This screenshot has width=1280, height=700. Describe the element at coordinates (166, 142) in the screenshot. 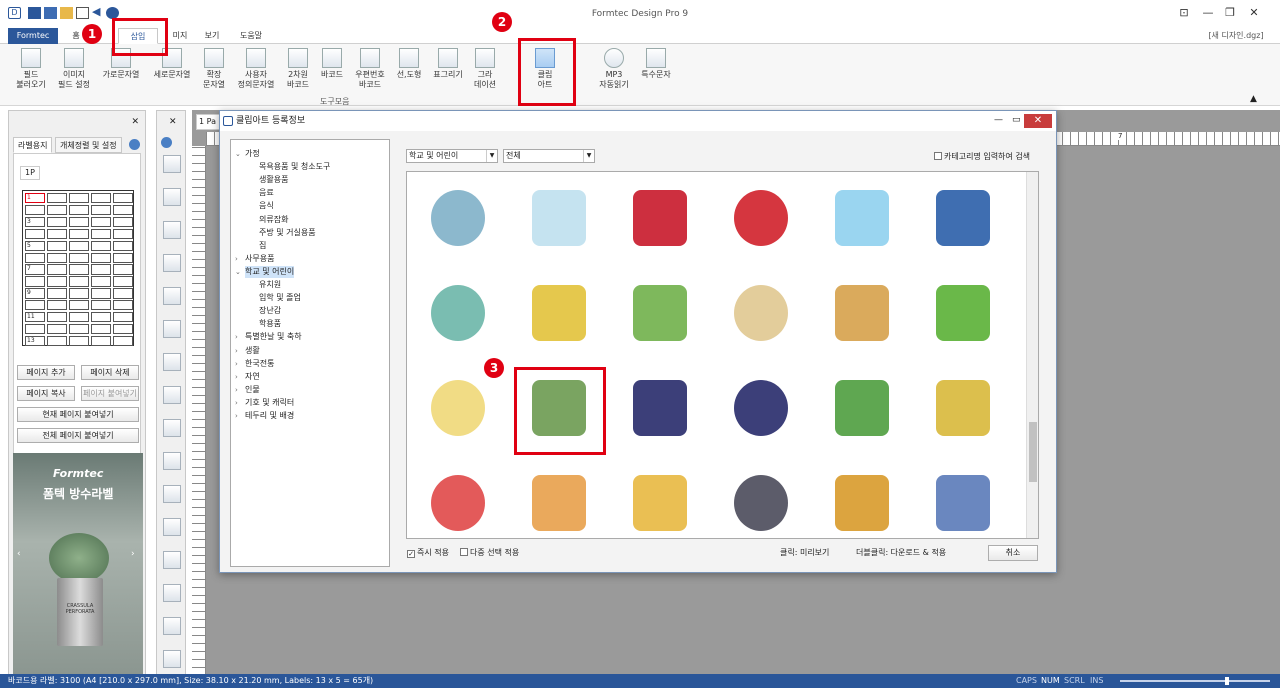

I see `toolbar-nav-icon` at that location.